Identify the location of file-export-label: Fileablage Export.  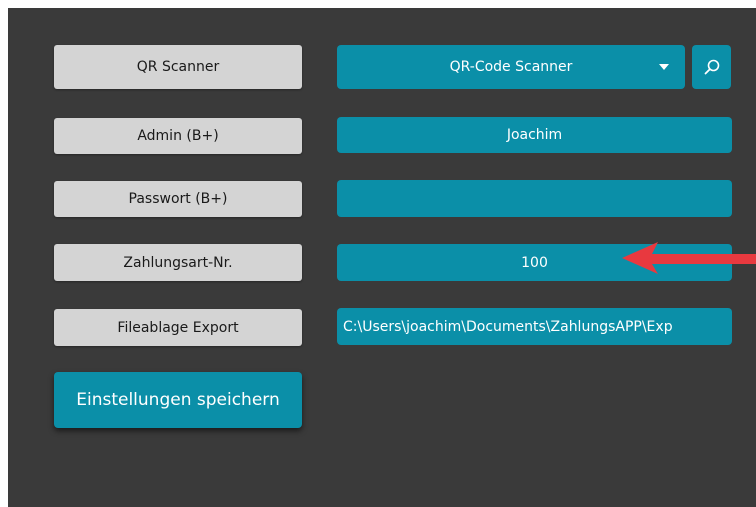
(178, 327).